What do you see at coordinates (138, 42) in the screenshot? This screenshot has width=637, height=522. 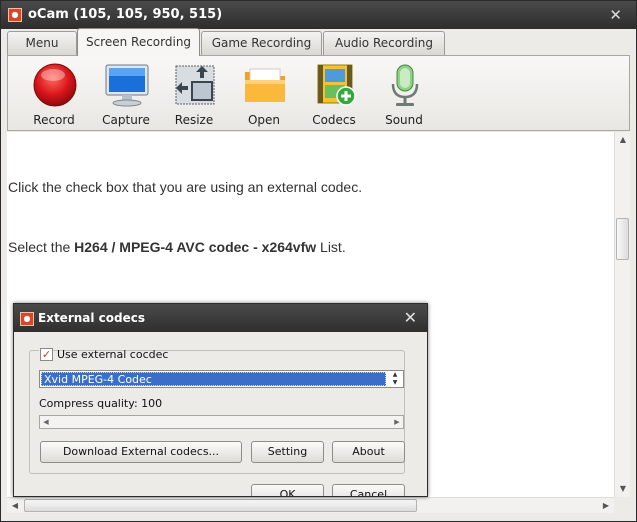 I see `tab-screen-recording: Screen Recording` at bounding box center [138, 42].